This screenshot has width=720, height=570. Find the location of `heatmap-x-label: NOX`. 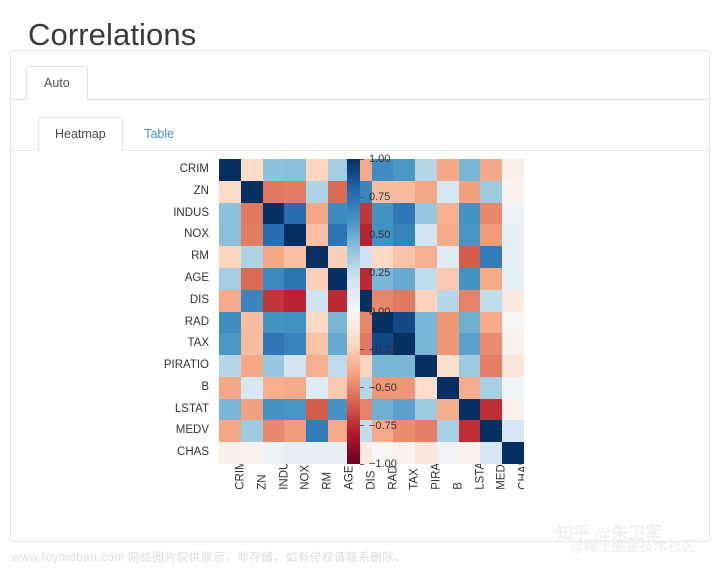

heatmap-x-label: NOX is located at coordinates (306, 477).